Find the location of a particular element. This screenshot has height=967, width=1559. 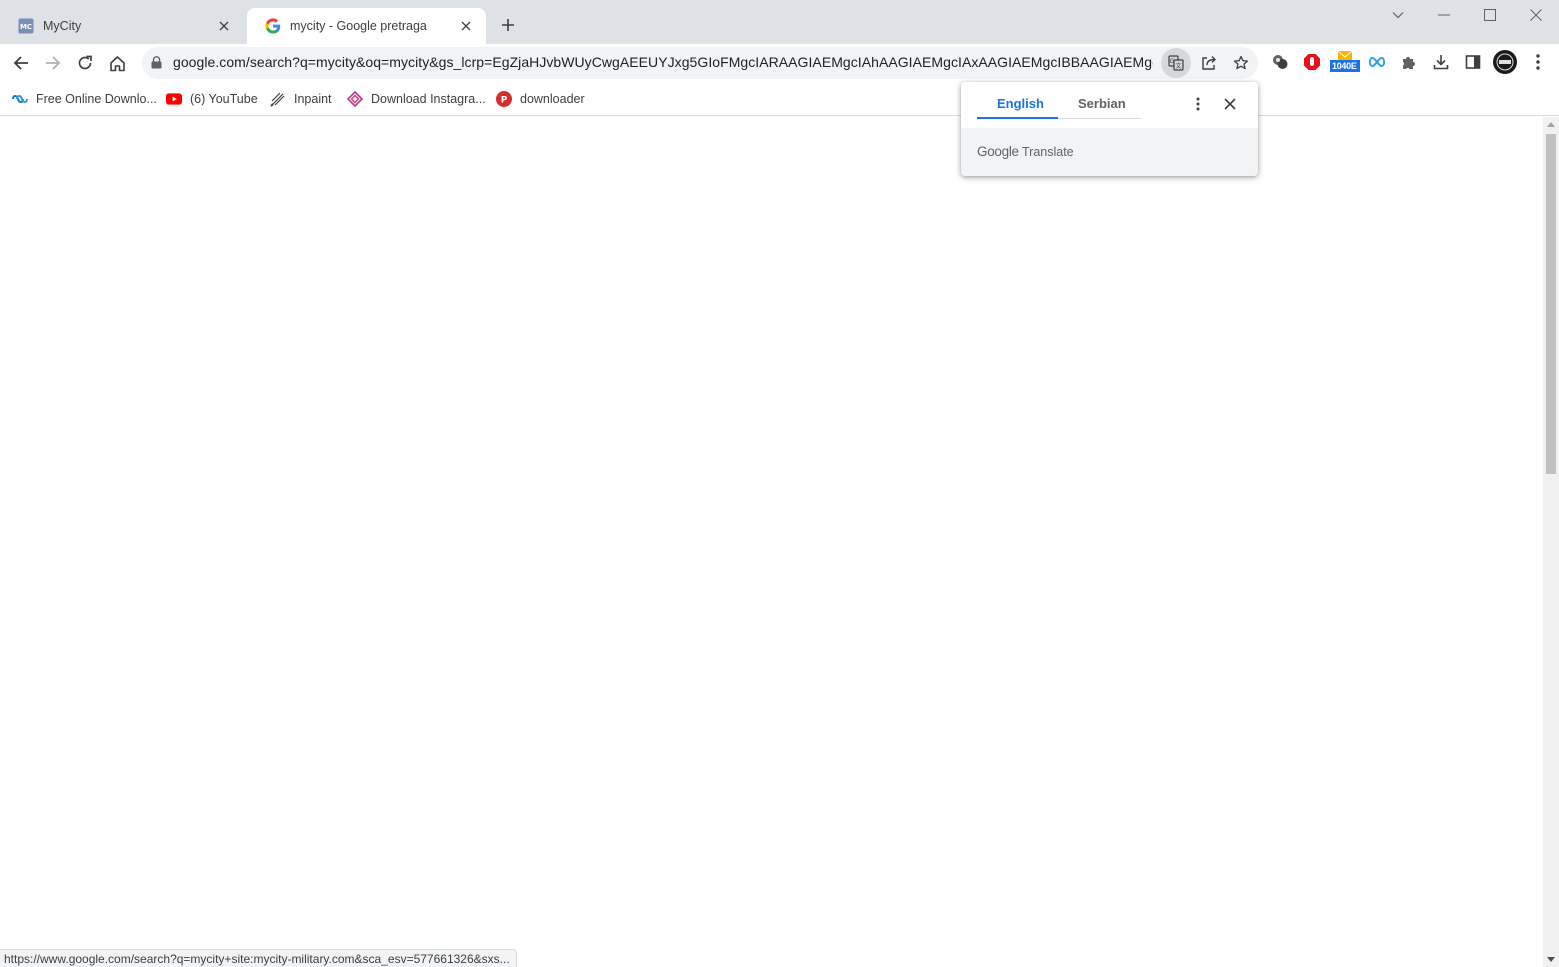

mail-counter-badge: 1040E is located at coordinates (1344, 66).